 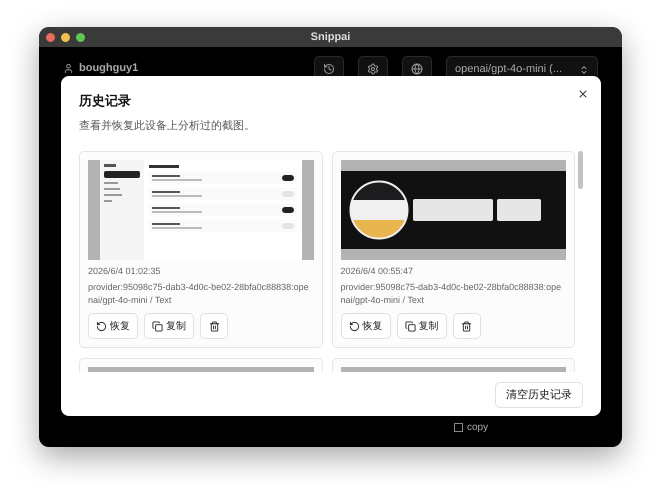 What do you see at coordinates (65, 37) in the screenshot?
I see `minimize-window-button` at bounding box center [65, 37].